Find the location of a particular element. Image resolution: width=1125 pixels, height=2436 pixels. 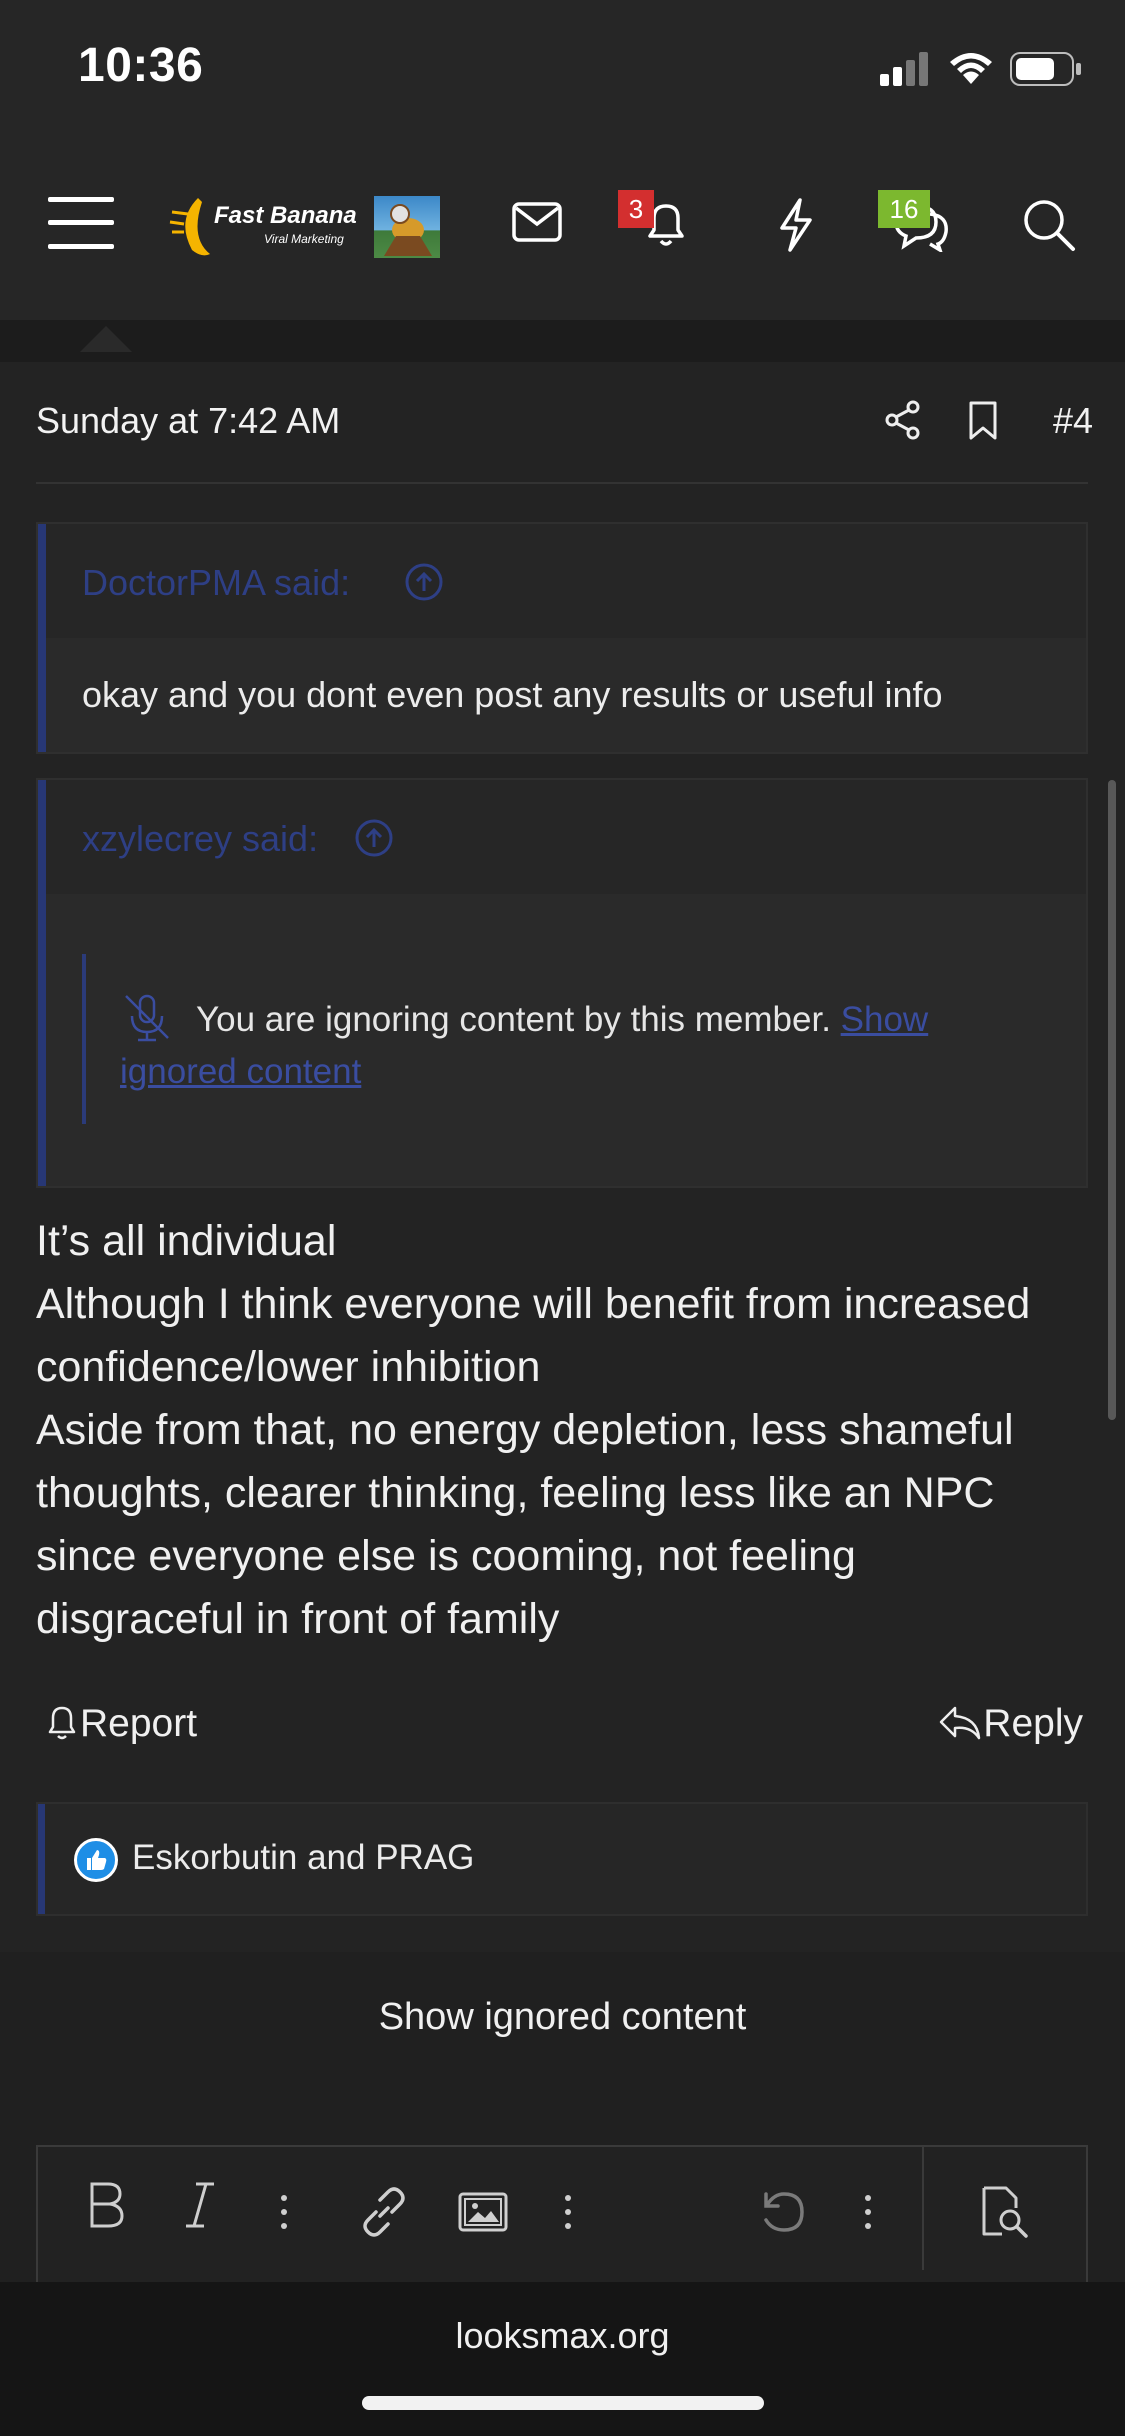

conversations-badge: 16 is located at coordinates (904, 209).